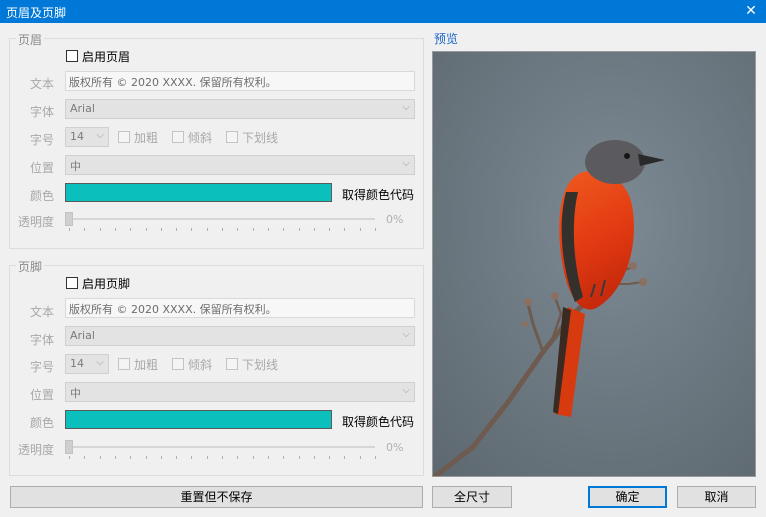 This screenshot has height=517, width=766. What do you see at coordinates (124, 364) in the screenshot?
I see `footer-bold-checkbox` at bounding box center [124, 364].